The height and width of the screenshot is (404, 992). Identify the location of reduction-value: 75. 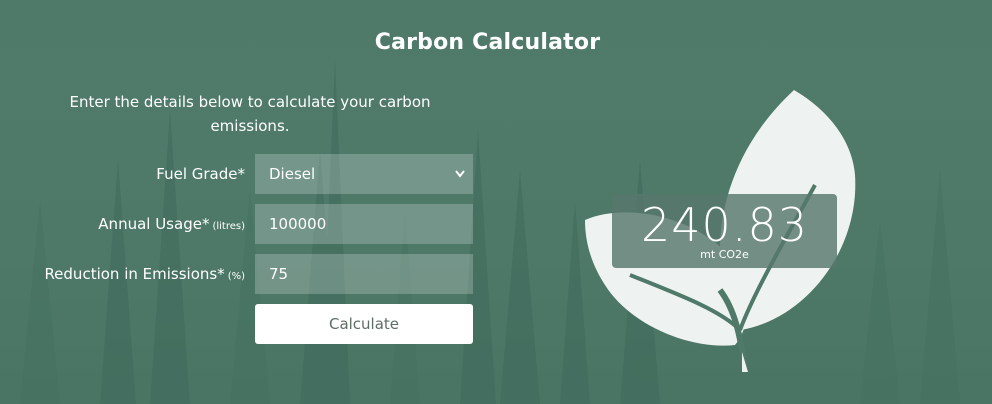
(279, 274).